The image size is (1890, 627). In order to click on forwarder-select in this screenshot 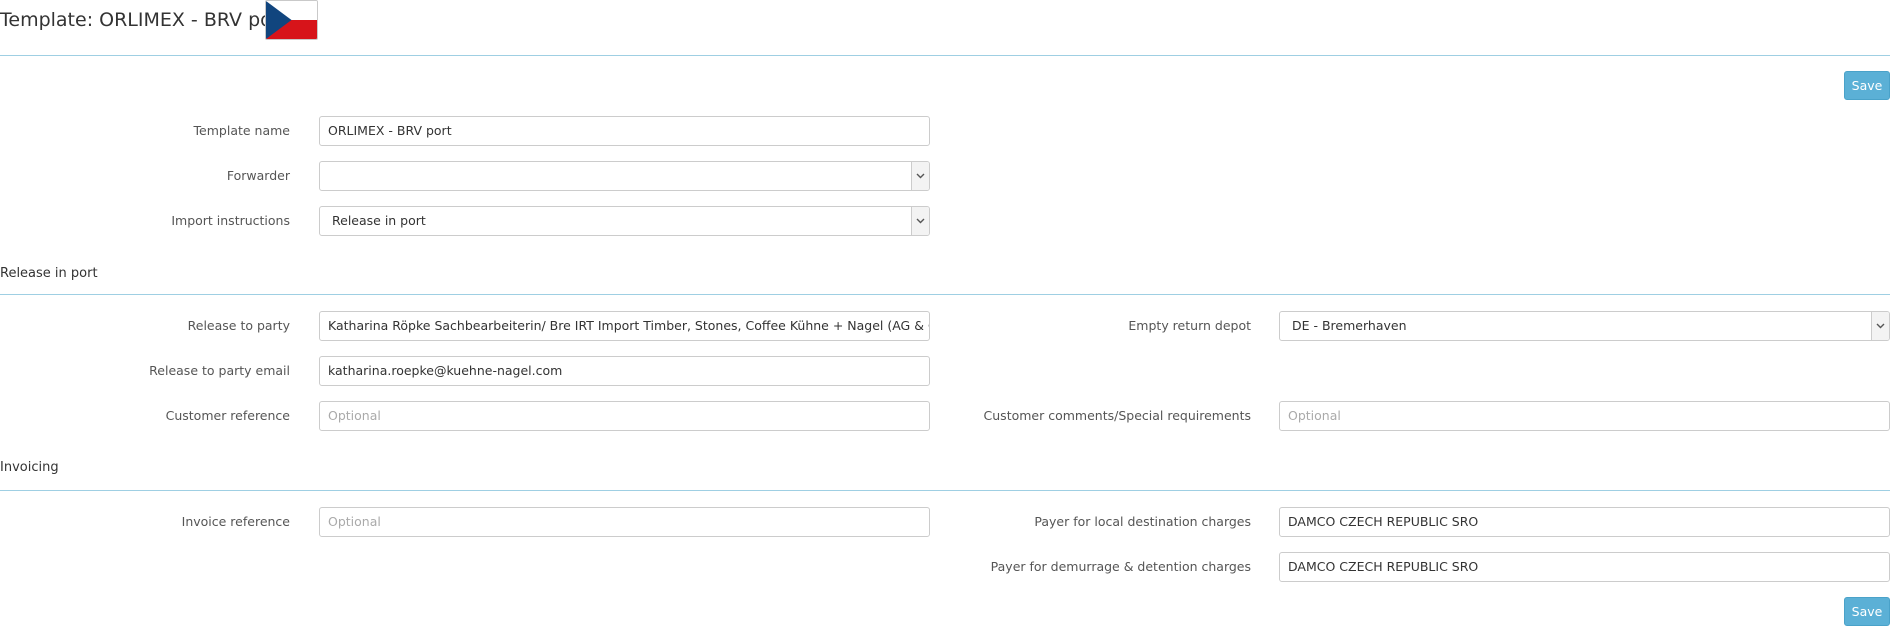, I will do `click(624, 176)`.